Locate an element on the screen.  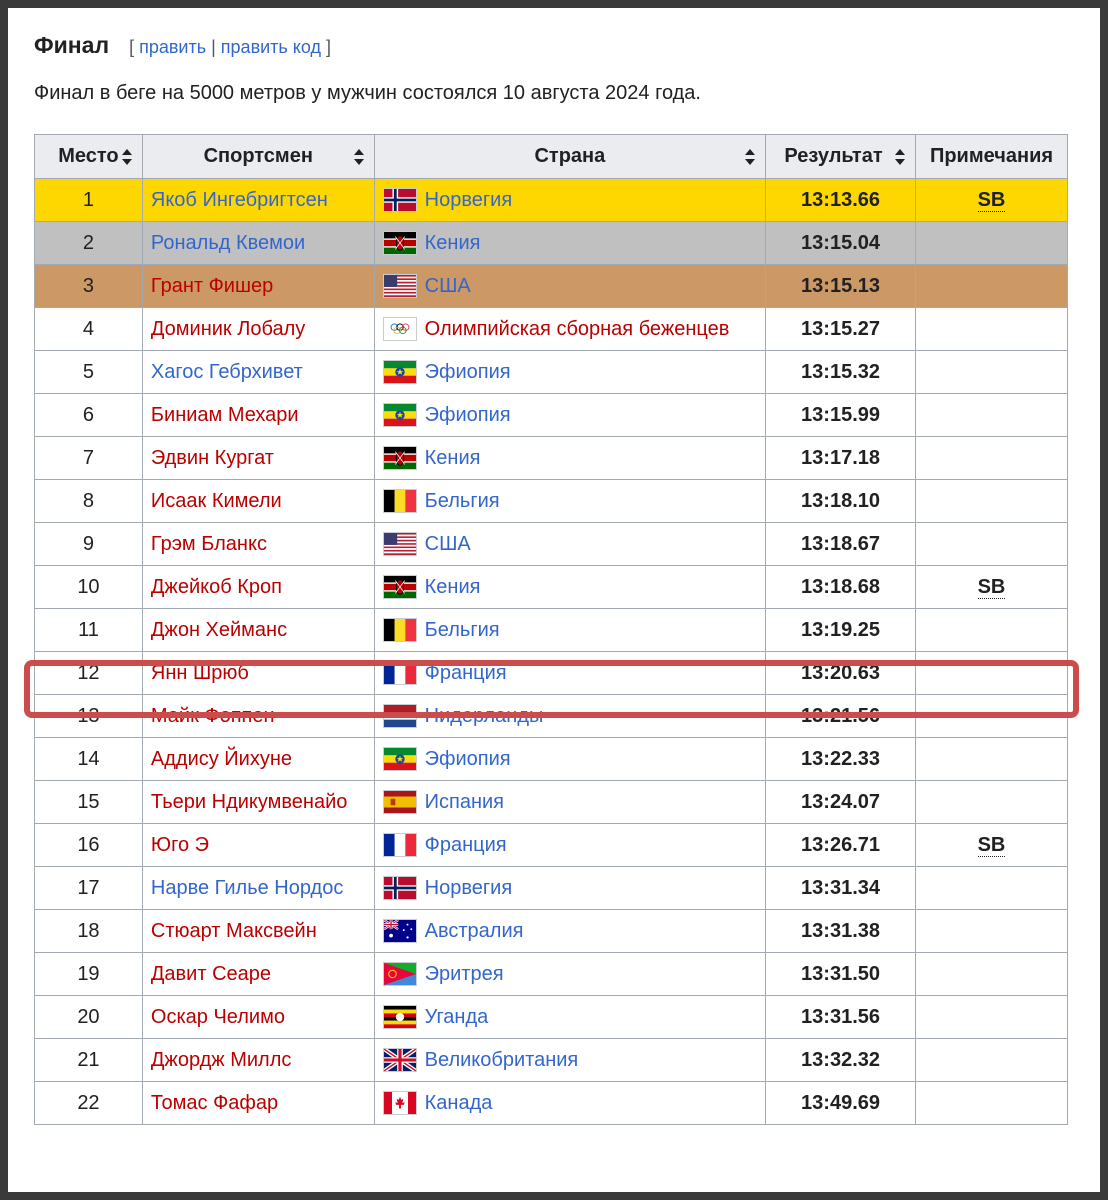
flag-australia-icon is located at coordinates (399, 931).